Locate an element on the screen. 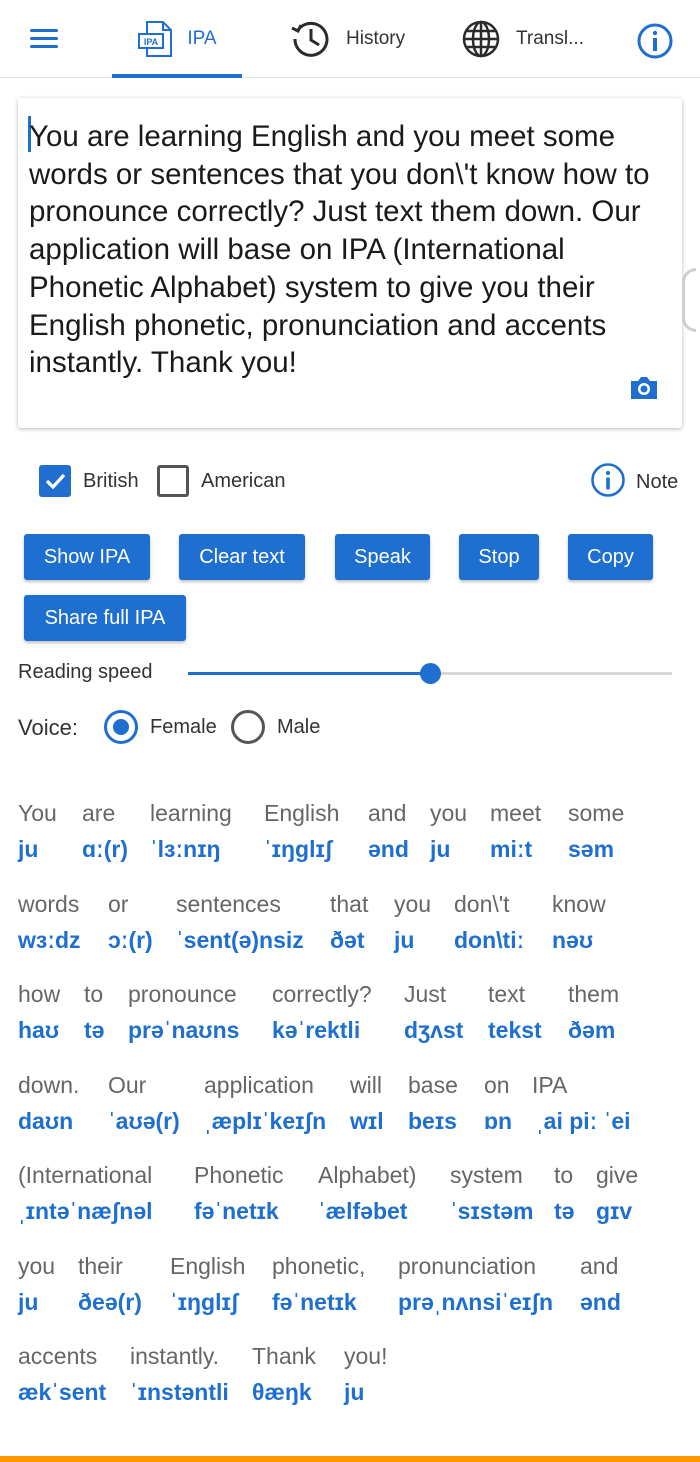  camera-icon is located at coordinates (644, 390).